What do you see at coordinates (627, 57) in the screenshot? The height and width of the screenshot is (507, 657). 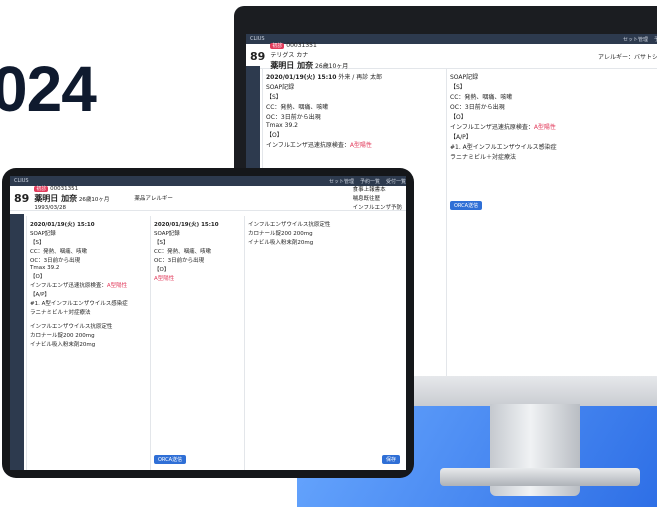 I see `allergy-label: アレルギー：バサトシン薬` at bounding box center [627, 57].